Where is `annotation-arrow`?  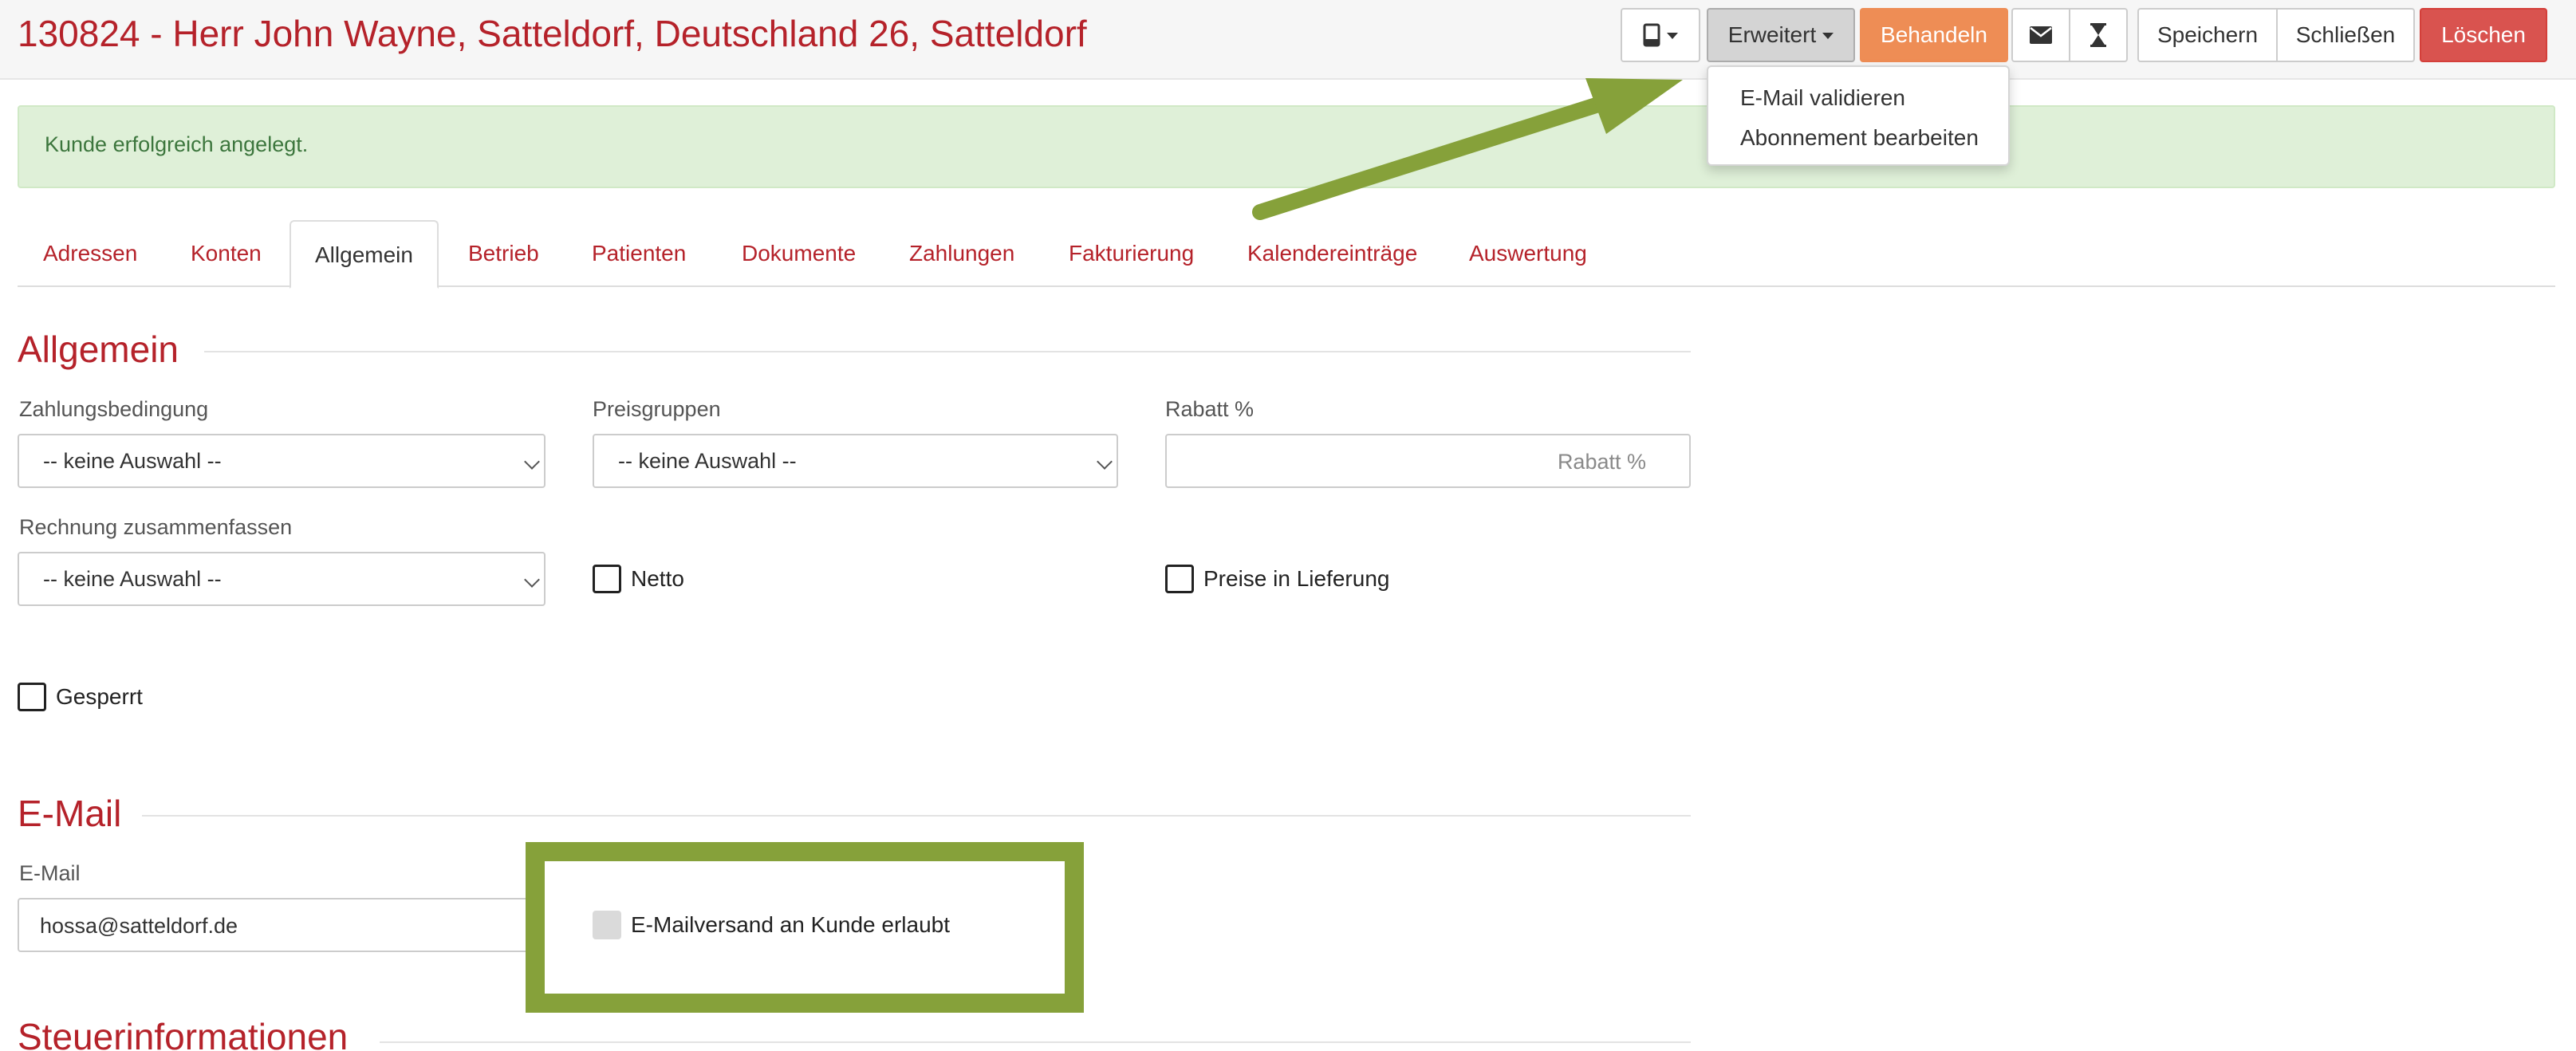
annotation-arrow is located at coordinates (1467, 149).